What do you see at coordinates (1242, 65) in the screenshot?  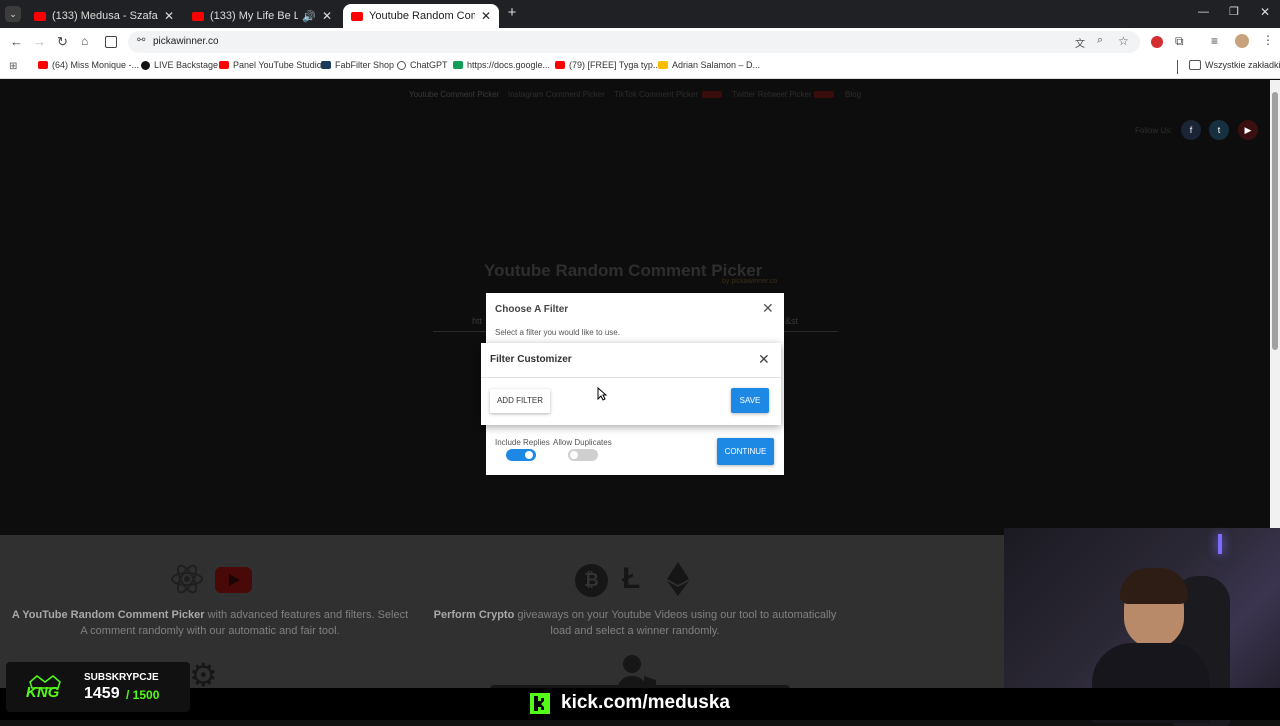 I see `all-bookmarks-label: Wszystkie zakładki` at bounding box center [1242, 65].